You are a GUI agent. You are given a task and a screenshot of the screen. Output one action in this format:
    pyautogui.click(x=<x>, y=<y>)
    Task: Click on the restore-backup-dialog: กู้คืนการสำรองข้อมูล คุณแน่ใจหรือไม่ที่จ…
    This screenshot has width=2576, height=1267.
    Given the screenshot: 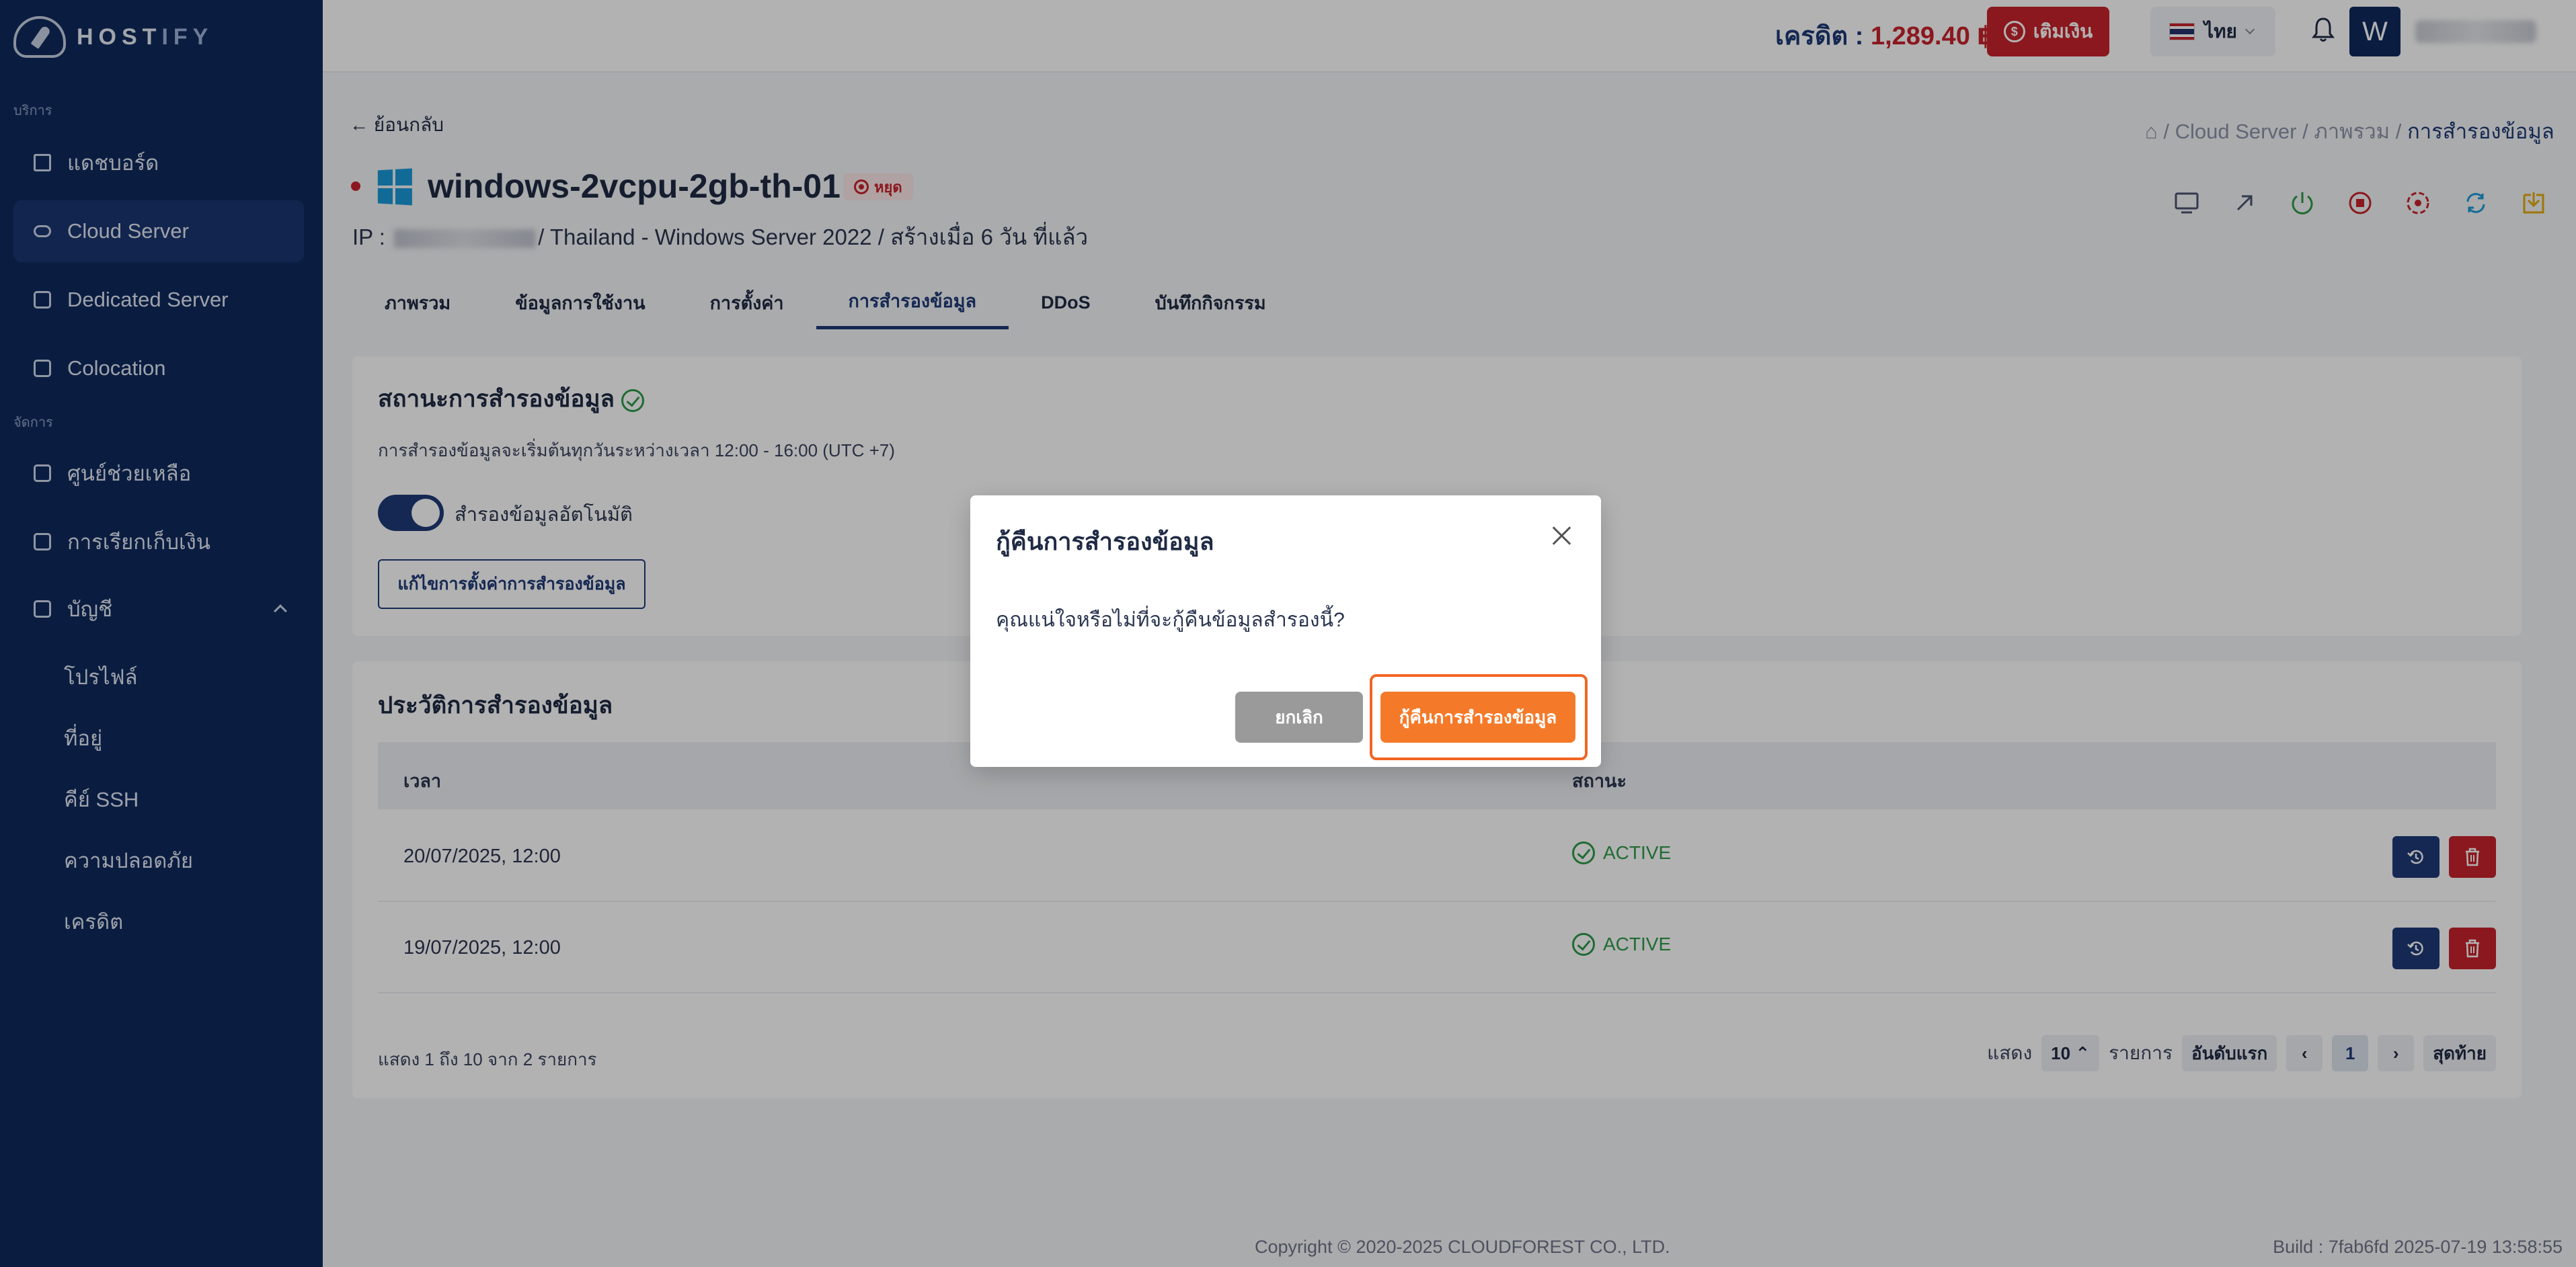 What is the action you would take?
    pyautogui.click(x=1286, y=631)
    